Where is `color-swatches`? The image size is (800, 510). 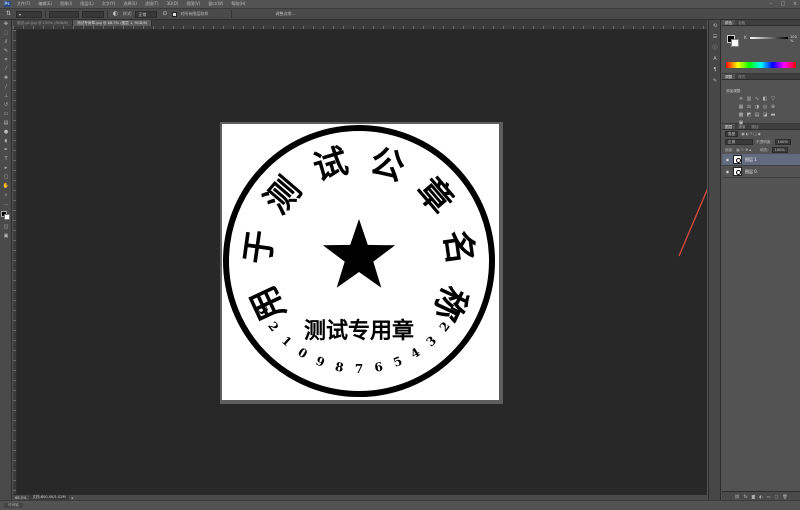
color-swatches is located at coordinates (6, 216).